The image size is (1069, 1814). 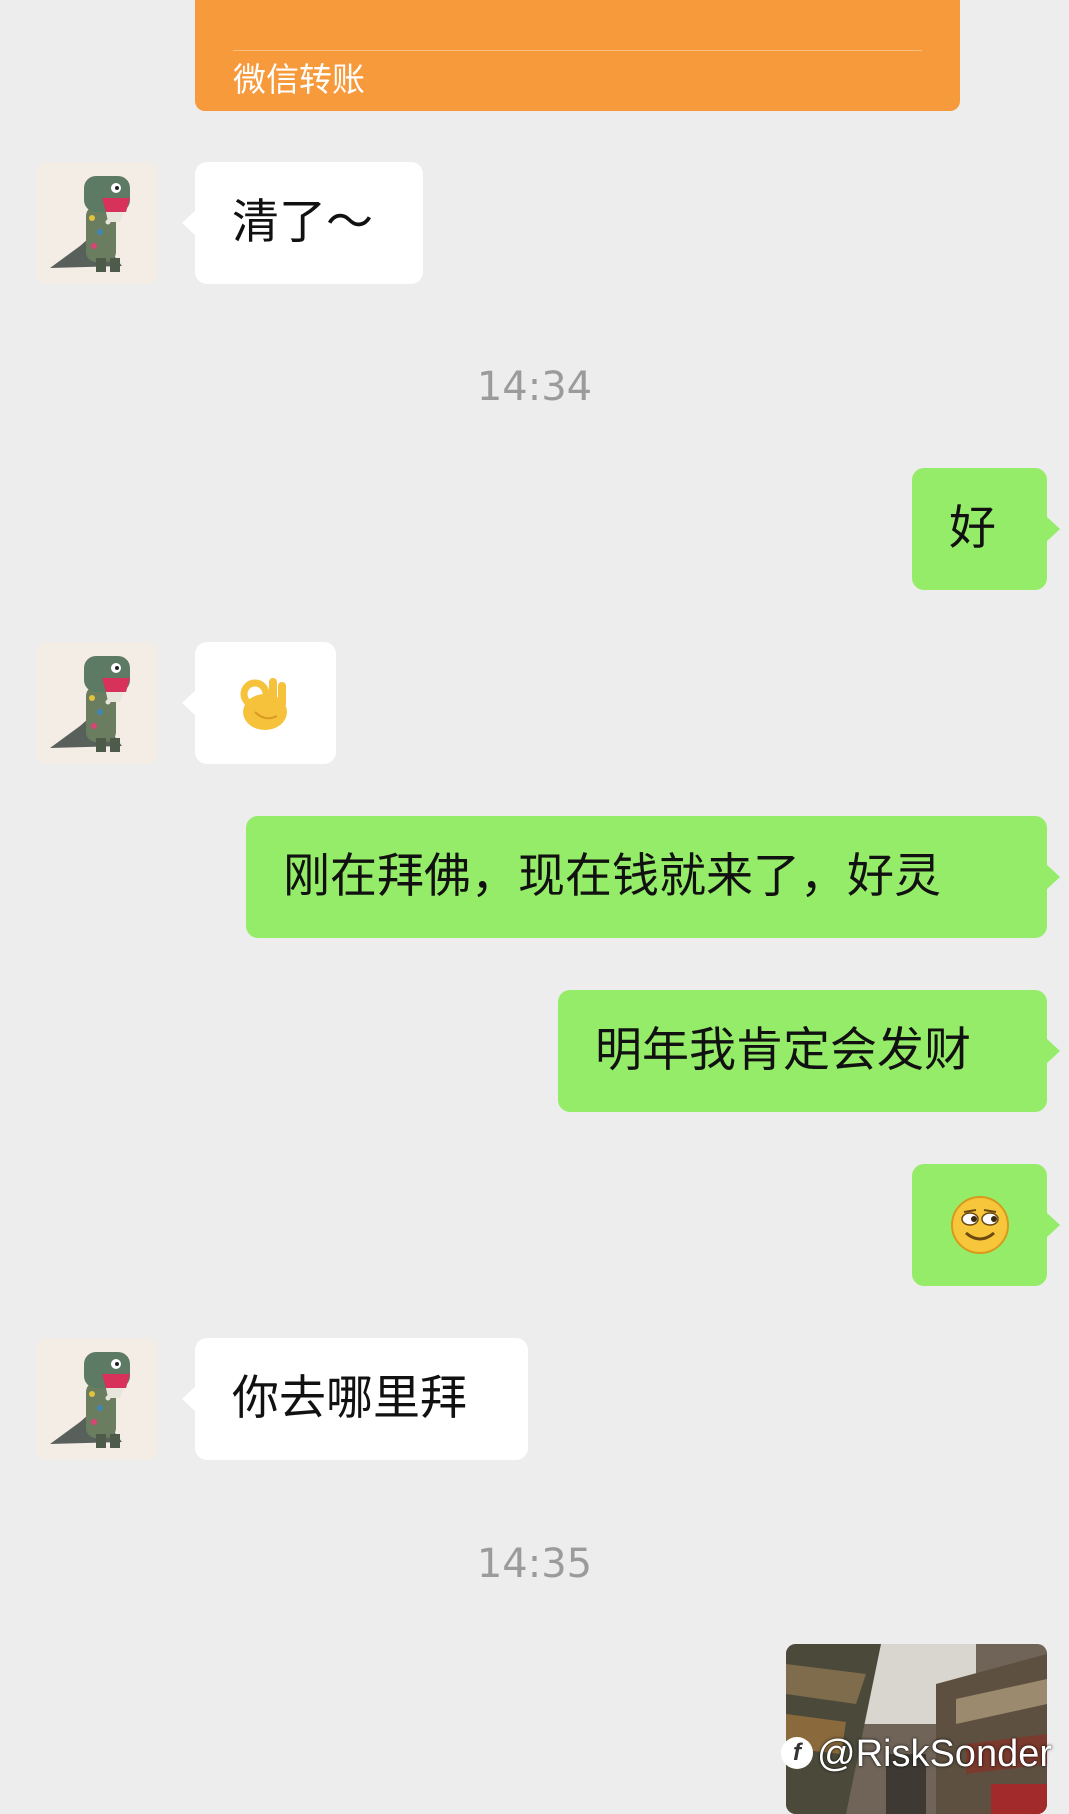 I want to click on incoming-message-bubble, so click(x=259, y=703).